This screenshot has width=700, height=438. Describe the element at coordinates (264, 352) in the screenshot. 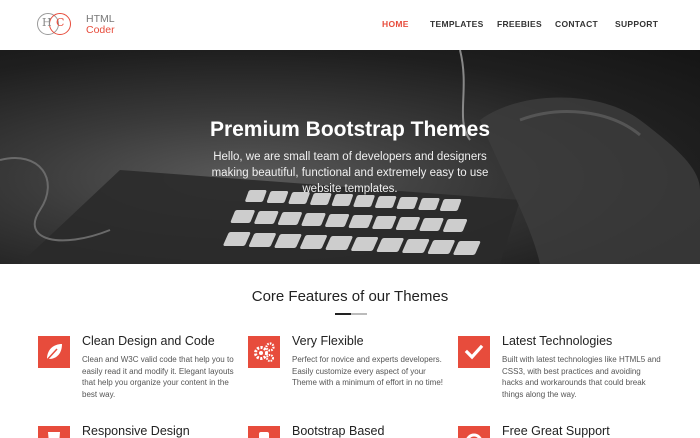

I see `gears-icon` at that location.